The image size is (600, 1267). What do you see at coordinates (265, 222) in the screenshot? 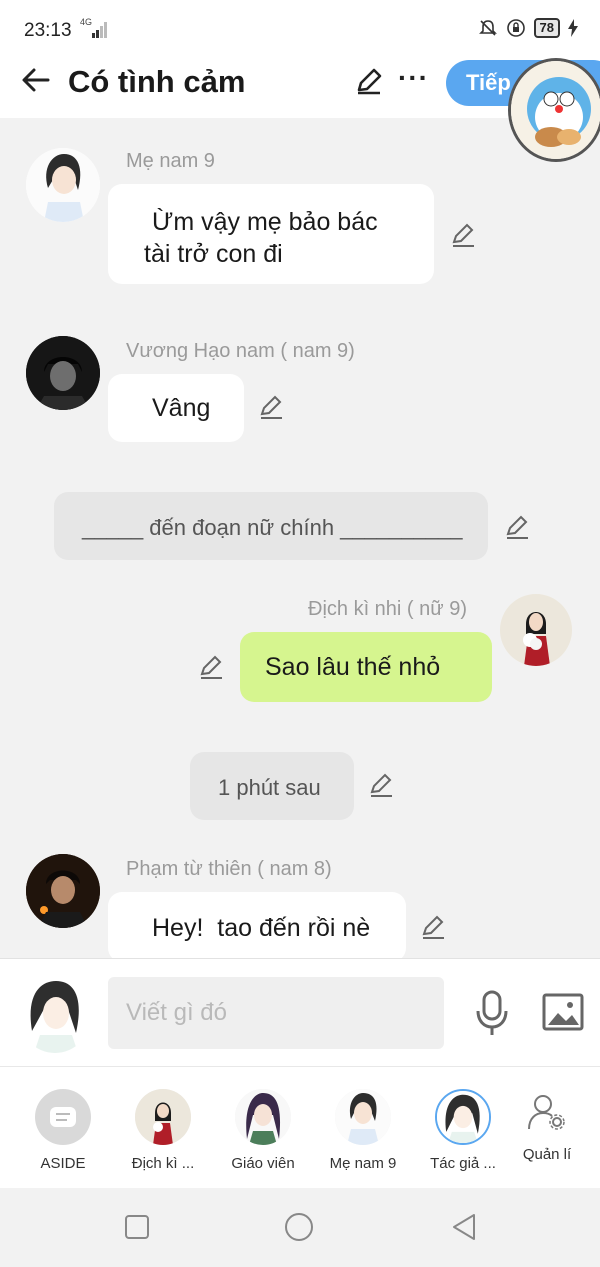
I see `message-text-line: Ừm vậy mẹ bảo bác` at bounding box center [265, 222].